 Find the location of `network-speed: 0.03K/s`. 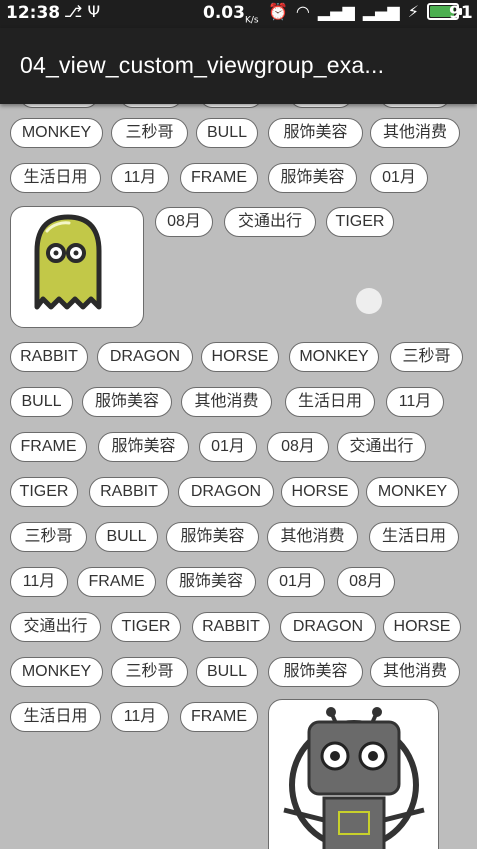

network-speed: 0.03K/s is located at coordinates (231, 14).